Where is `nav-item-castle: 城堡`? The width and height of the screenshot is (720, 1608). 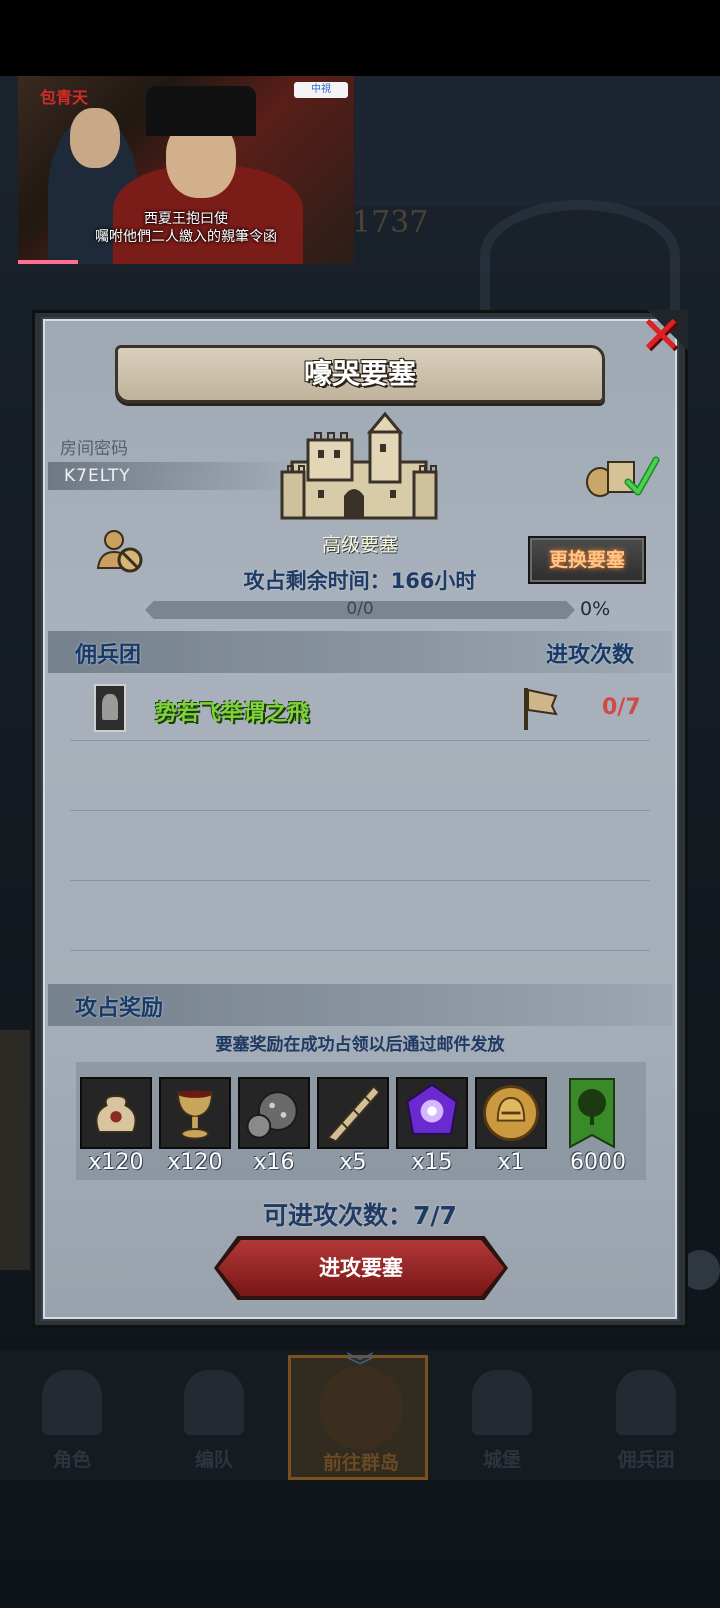 nav-item-castle: 城堡 is located at coordinates (502, 1417).